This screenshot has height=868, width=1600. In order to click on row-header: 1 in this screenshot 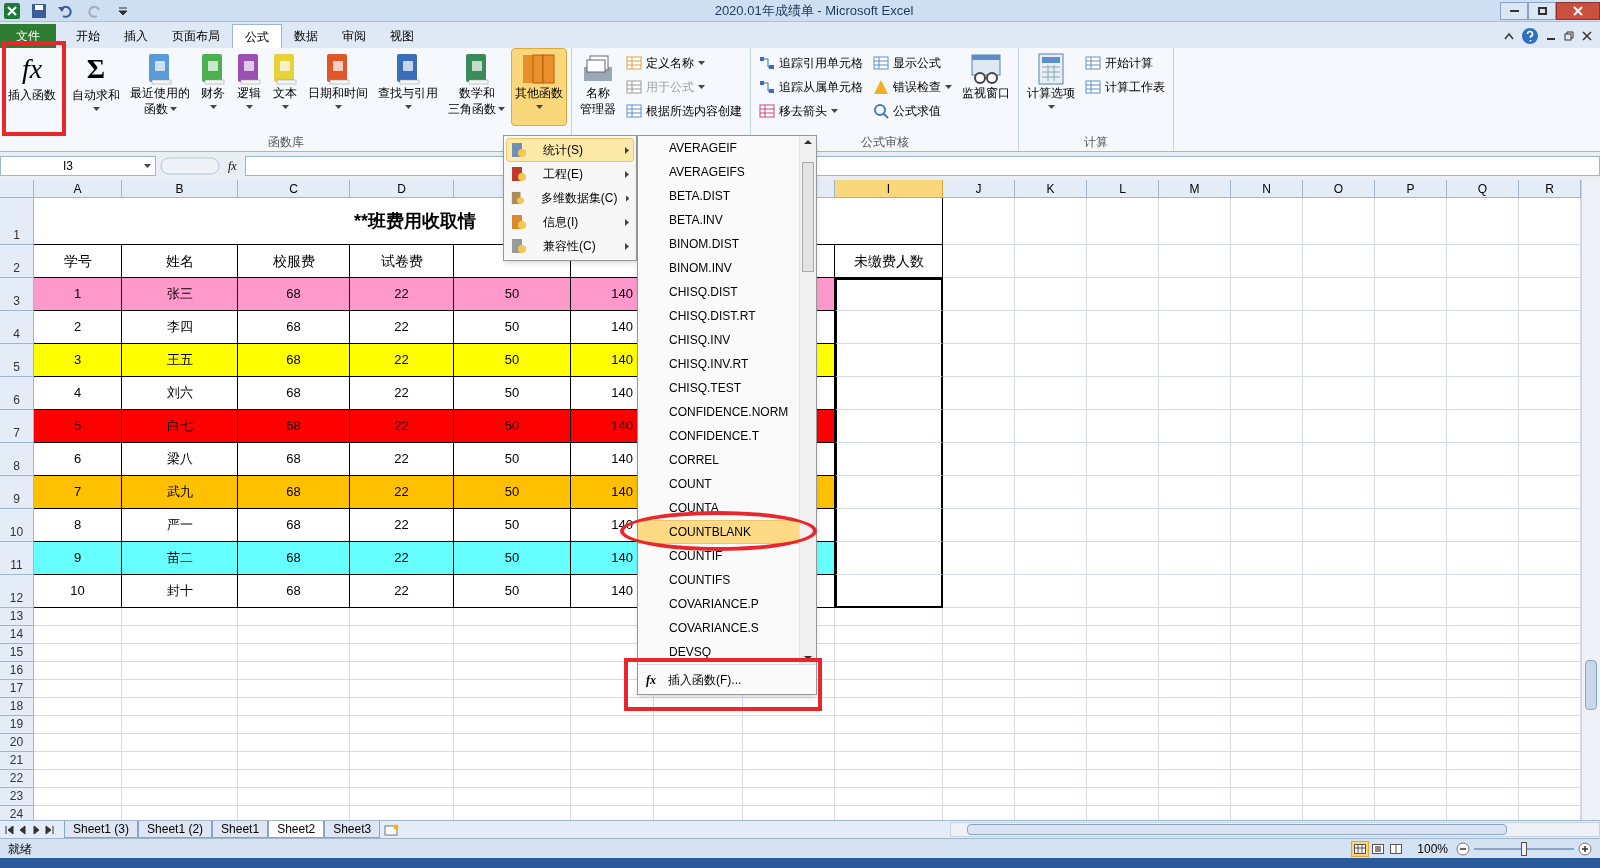, I will do `click(17, 221)`.